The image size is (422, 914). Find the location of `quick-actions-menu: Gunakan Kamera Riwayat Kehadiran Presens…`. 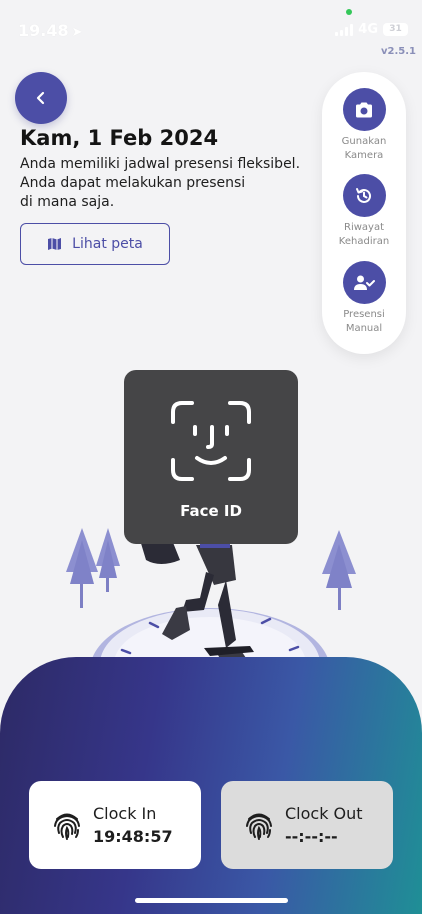

quick-actions-menu: Gunakan Kamera Riwayat Kehadiran Presens… is located at coordinates (364, 213).